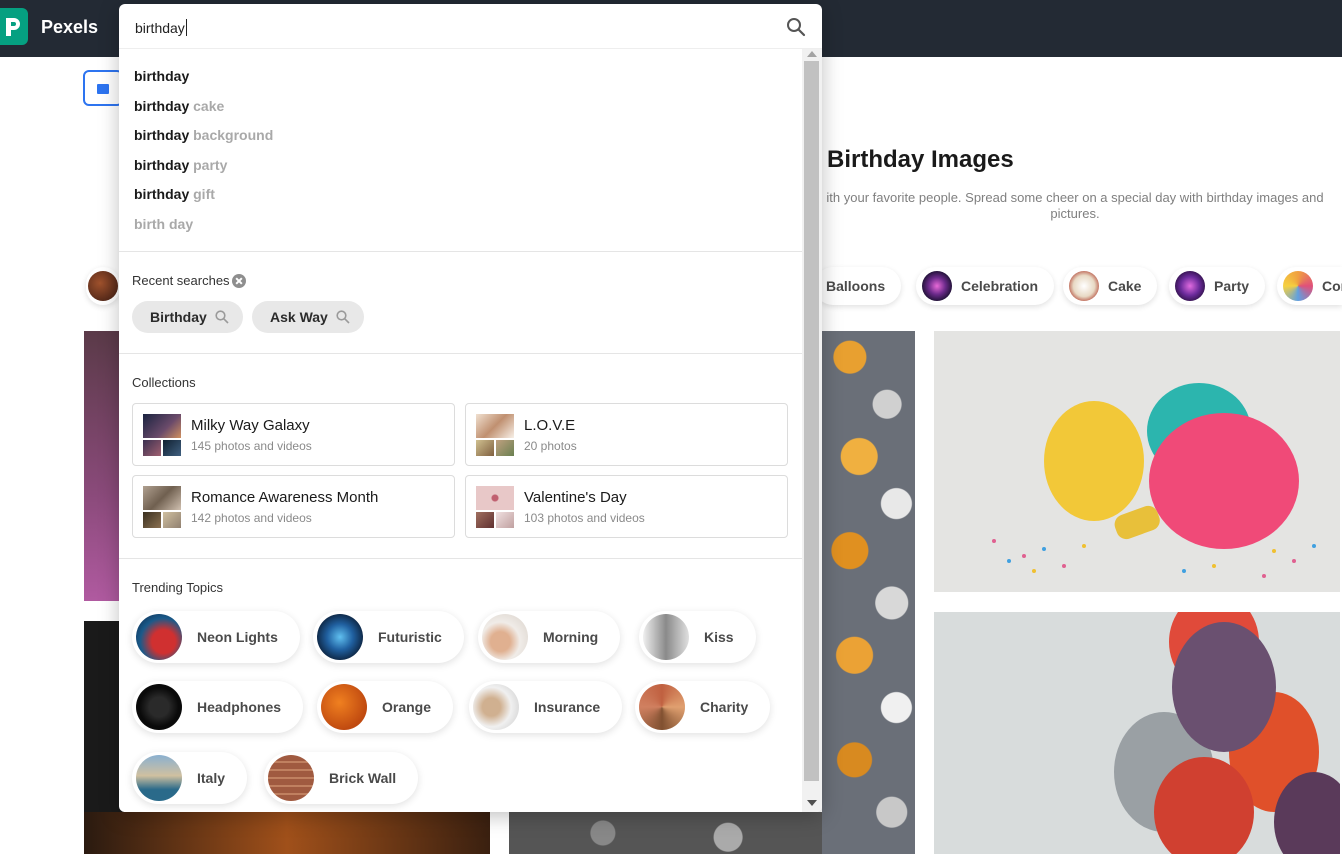 This screenshot has width=1342, height=854. I want to click on topic-charity: Charity, so click(703, 707).